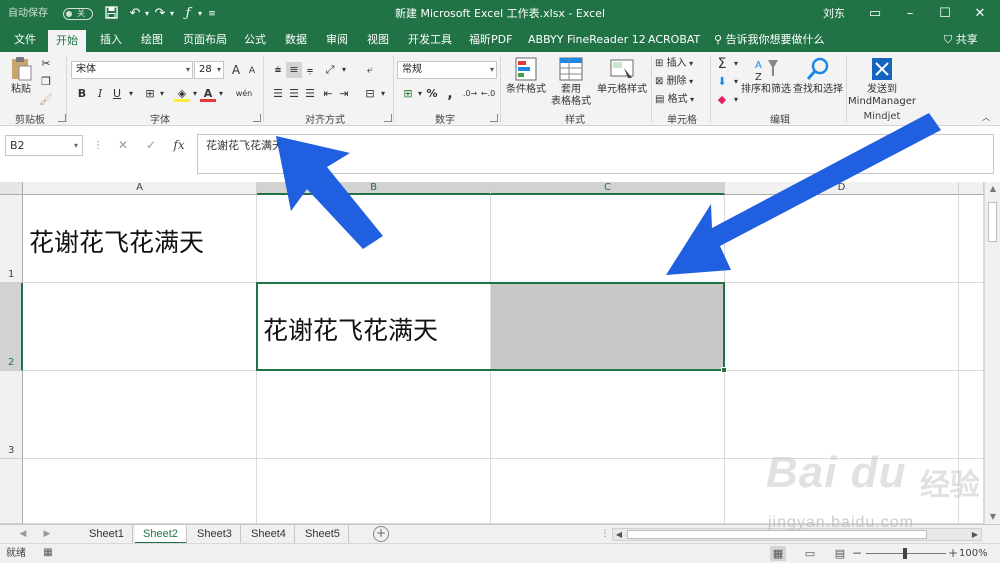  What do you see at coordinates (140, 239) in the screenshot?
I see `cell-a1: 花谢花飞花满天` at bounding box center [140, 239].